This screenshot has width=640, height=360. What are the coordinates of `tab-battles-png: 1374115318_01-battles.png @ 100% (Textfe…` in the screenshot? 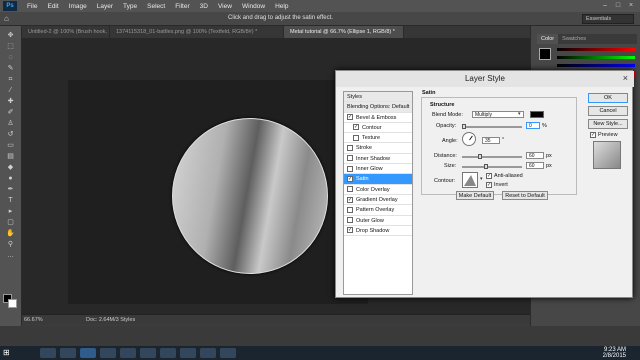 It's located at (197, 32).